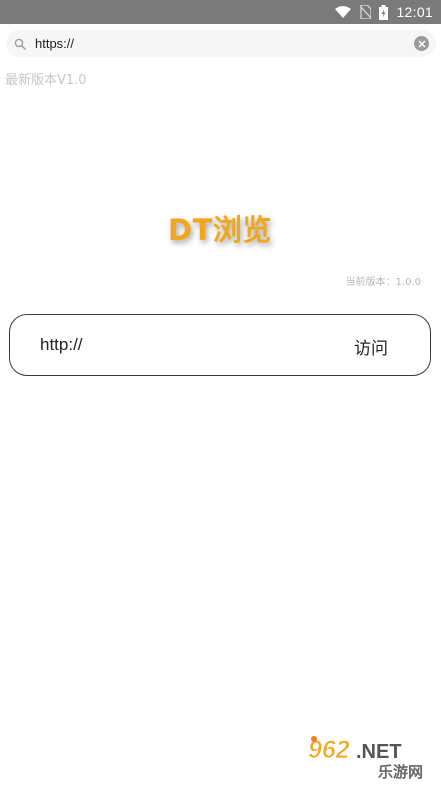  I want to click on watermark-logo: 962 .NET 乐游网, so click(372, 757).